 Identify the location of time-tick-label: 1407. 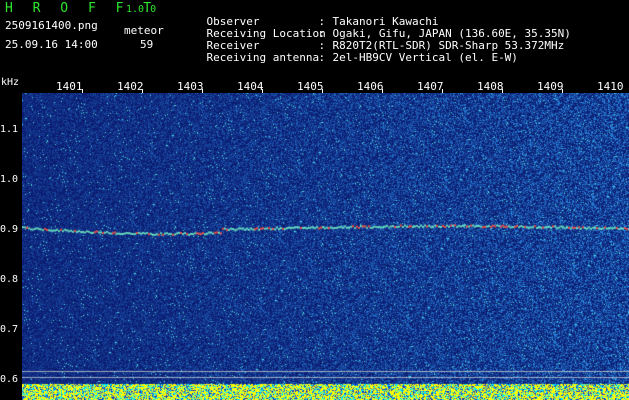
(430, 86).